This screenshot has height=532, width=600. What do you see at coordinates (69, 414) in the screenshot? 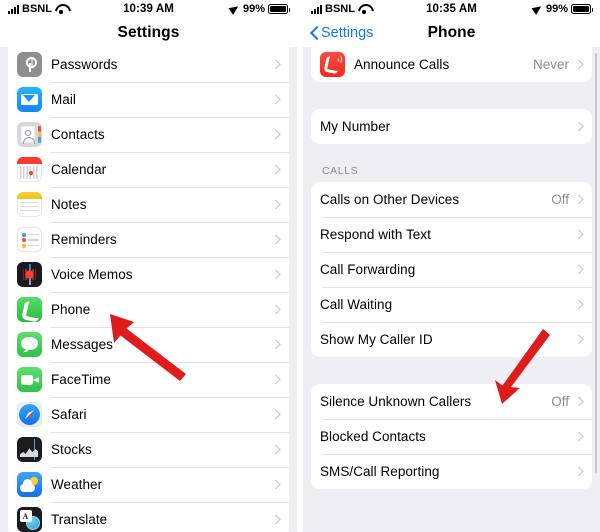
I see `list-item-label: Safari` at bounding box center [69, 414].